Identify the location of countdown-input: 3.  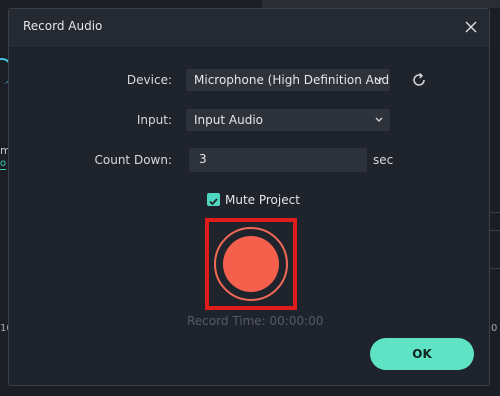
(278, 160).